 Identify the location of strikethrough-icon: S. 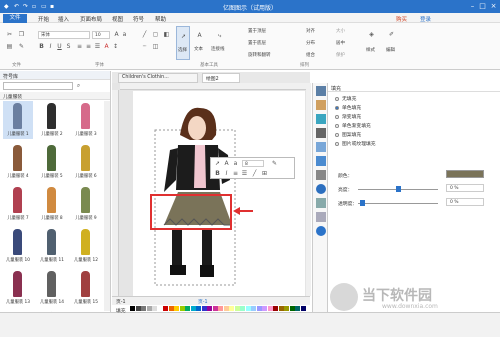
(68, 46).